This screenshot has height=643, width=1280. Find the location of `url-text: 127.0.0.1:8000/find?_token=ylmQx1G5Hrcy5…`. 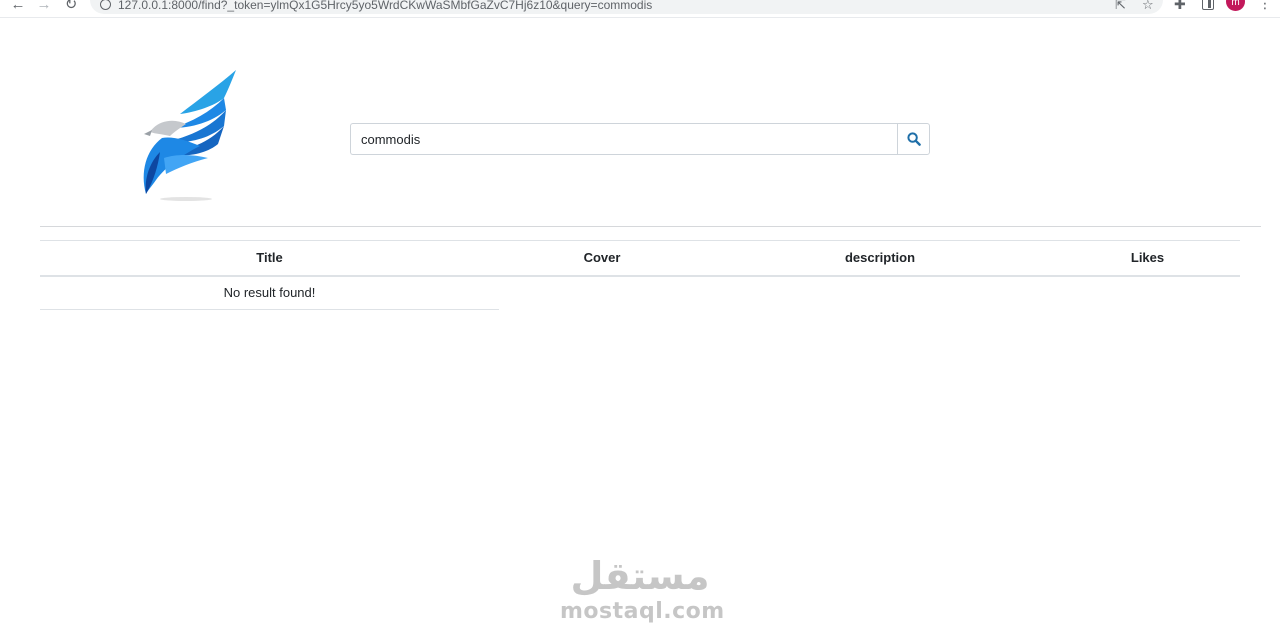

url-text: 127.0.0.1:8000/find?_token=ylmQx1G5Hrcy5… is located at coordinates (385, 6).